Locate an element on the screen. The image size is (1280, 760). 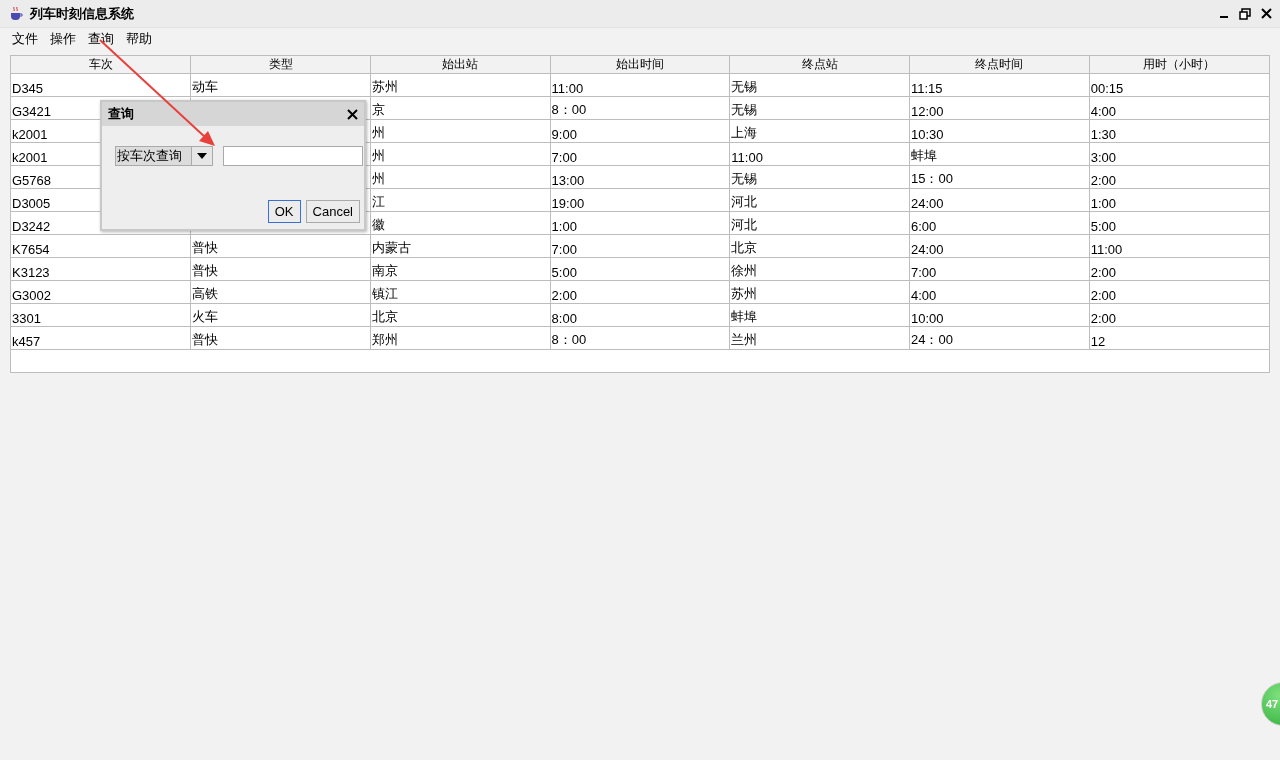
table-cell: 1:00 is located at coordinates (640, 223).